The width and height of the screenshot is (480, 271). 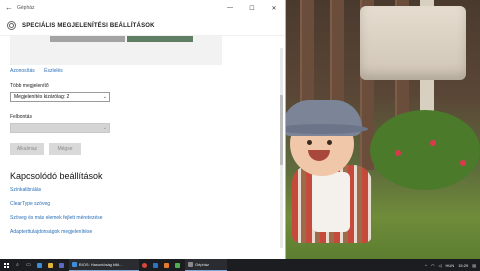 I want to click on cleartype-link: ClearType szöveg, so click(x=30, y=204).